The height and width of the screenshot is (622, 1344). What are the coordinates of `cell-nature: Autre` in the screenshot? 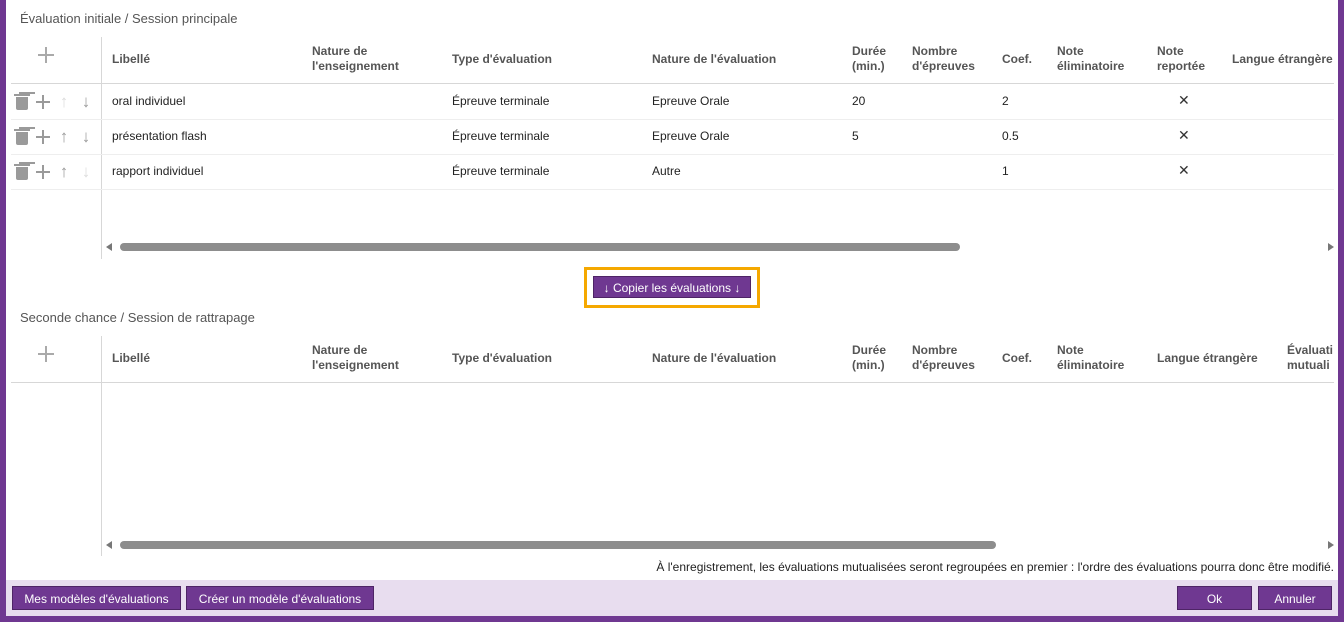 It's located at (666, 171).